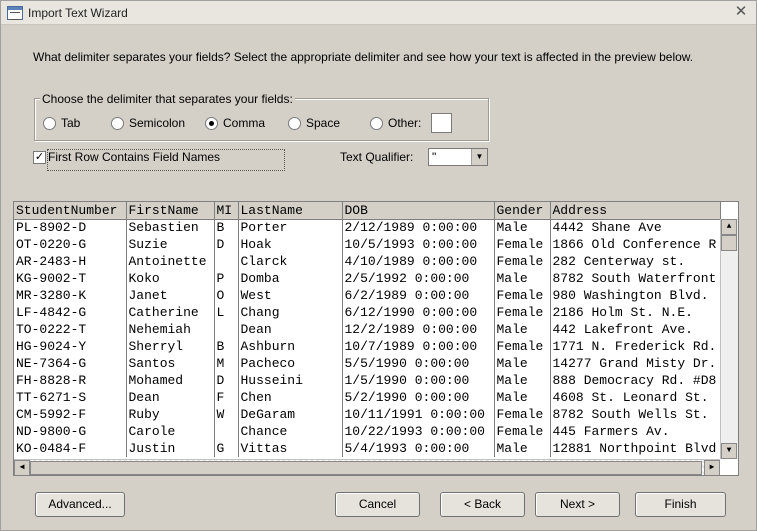 The image size is (757, 531). I want to click on table-cell: 282 Centerway st., so click(635, 261).